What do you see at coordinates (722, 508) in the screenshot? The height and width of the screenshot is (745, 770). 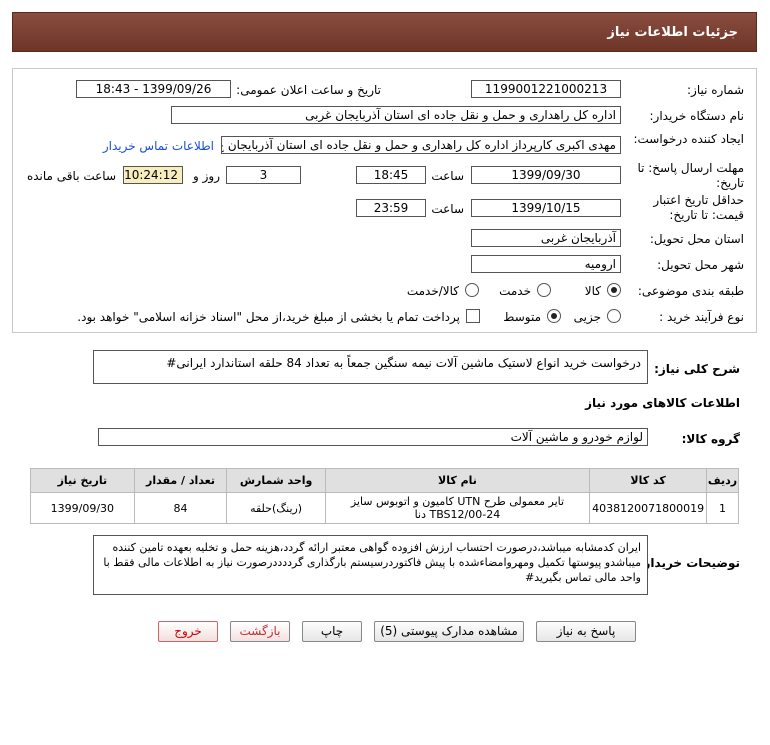 I see `row-index: 1` at bounding box center [722, 508].